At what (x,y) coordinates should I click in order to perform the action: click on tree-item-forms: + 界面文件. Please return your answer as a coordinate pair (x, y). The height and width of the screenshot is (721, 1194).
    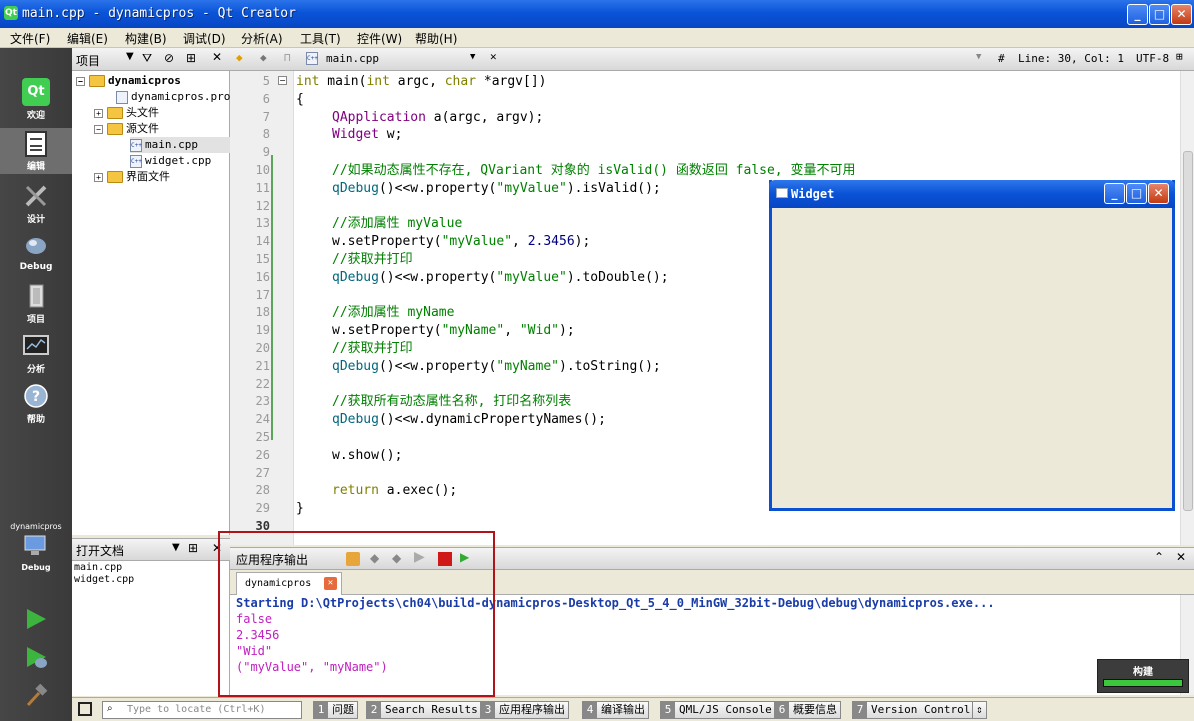
    Looking at the image, I should click on (132, 177).